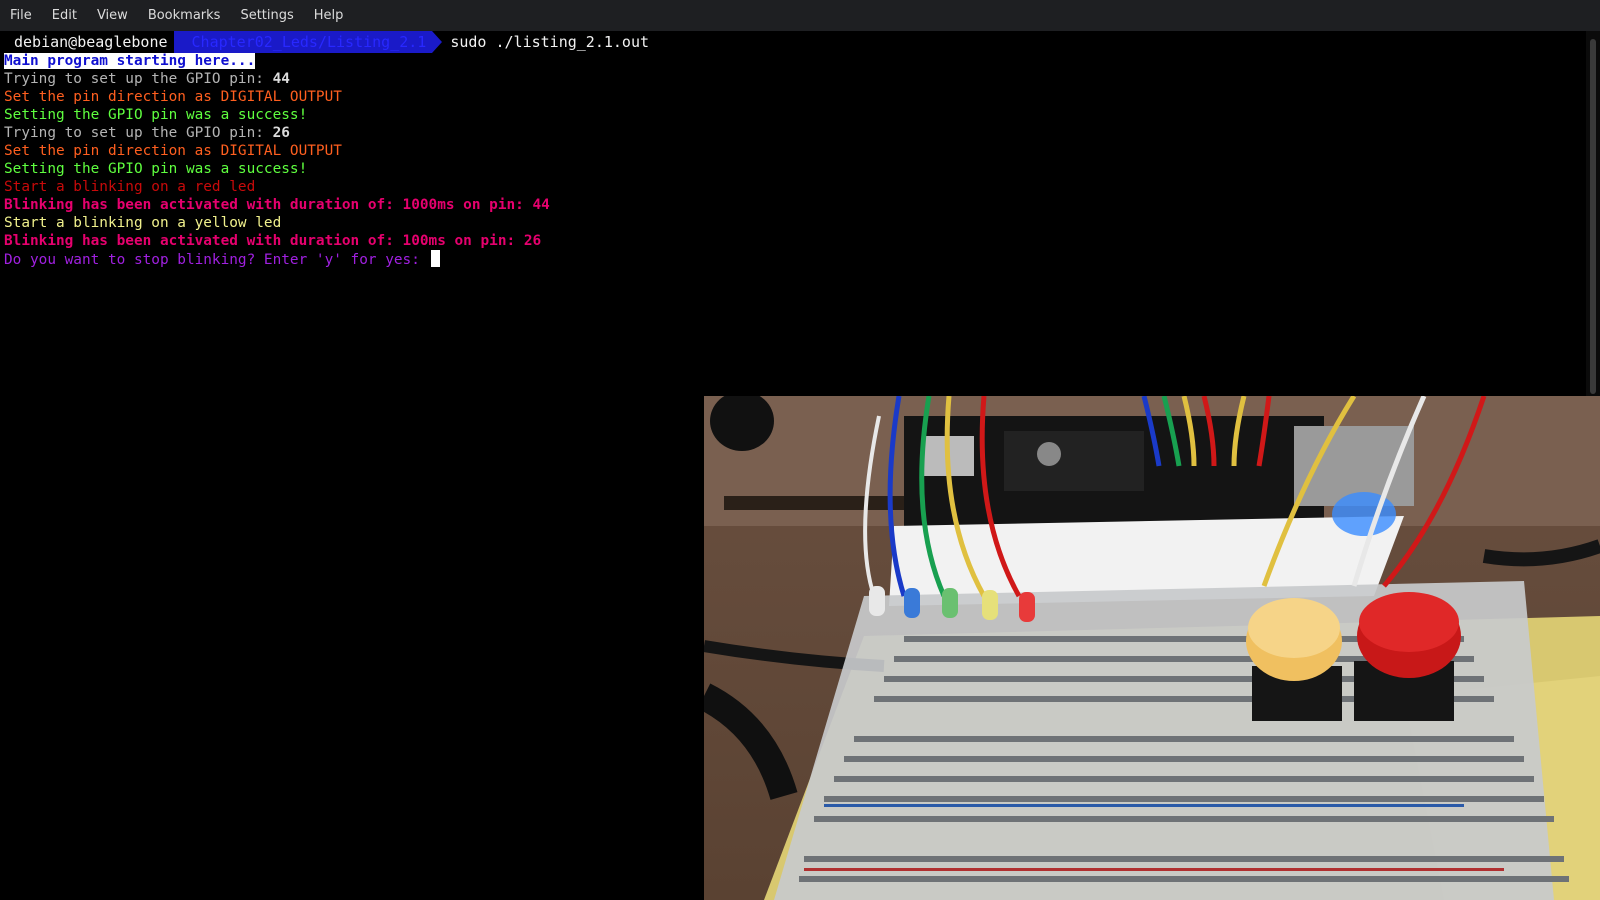 The width and height of the screenshot is (1600, 900). What do you see at coordinates (329, 15) in the screenshot?
I see `menu-help: Help` at bounding box center [329, 15].